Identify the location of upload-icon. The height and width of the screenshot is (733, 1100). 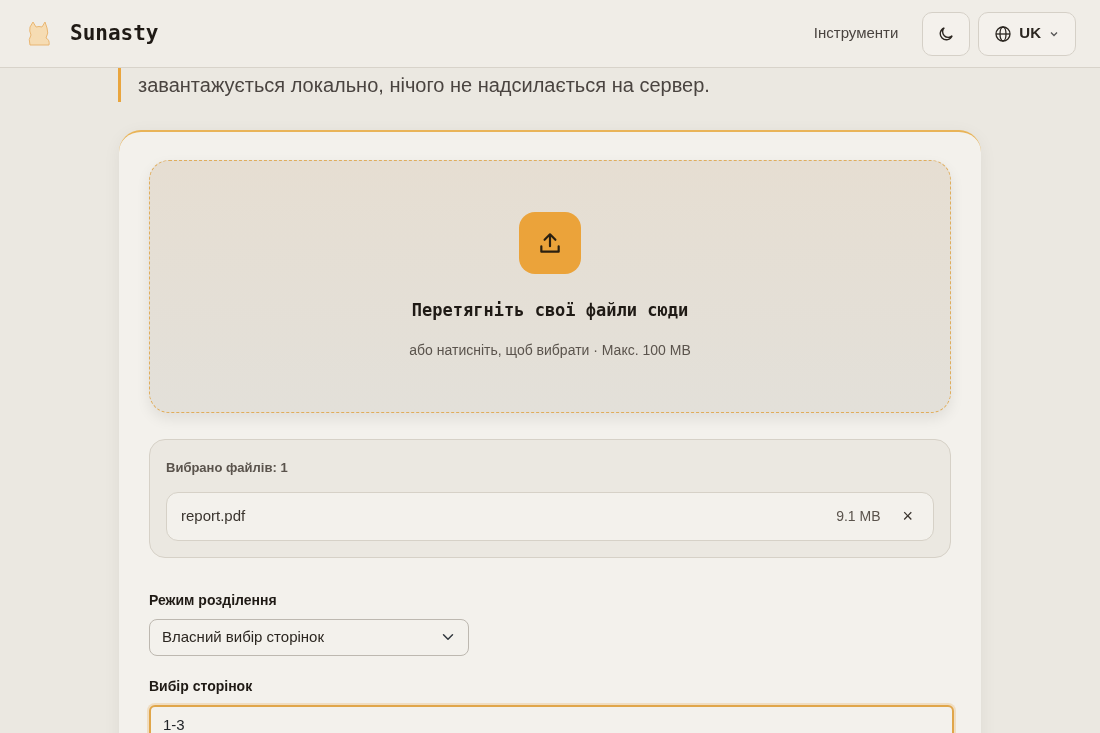
(550, 243).